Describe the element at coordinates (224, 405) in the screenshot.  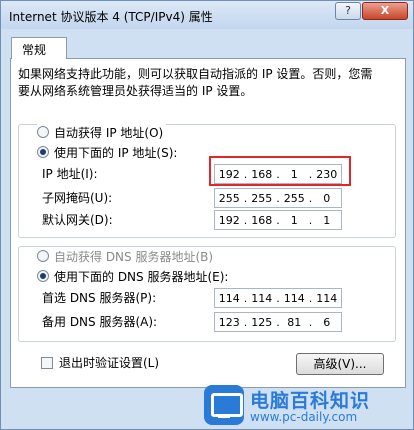
I see `monitor-logo-icon` at that location.